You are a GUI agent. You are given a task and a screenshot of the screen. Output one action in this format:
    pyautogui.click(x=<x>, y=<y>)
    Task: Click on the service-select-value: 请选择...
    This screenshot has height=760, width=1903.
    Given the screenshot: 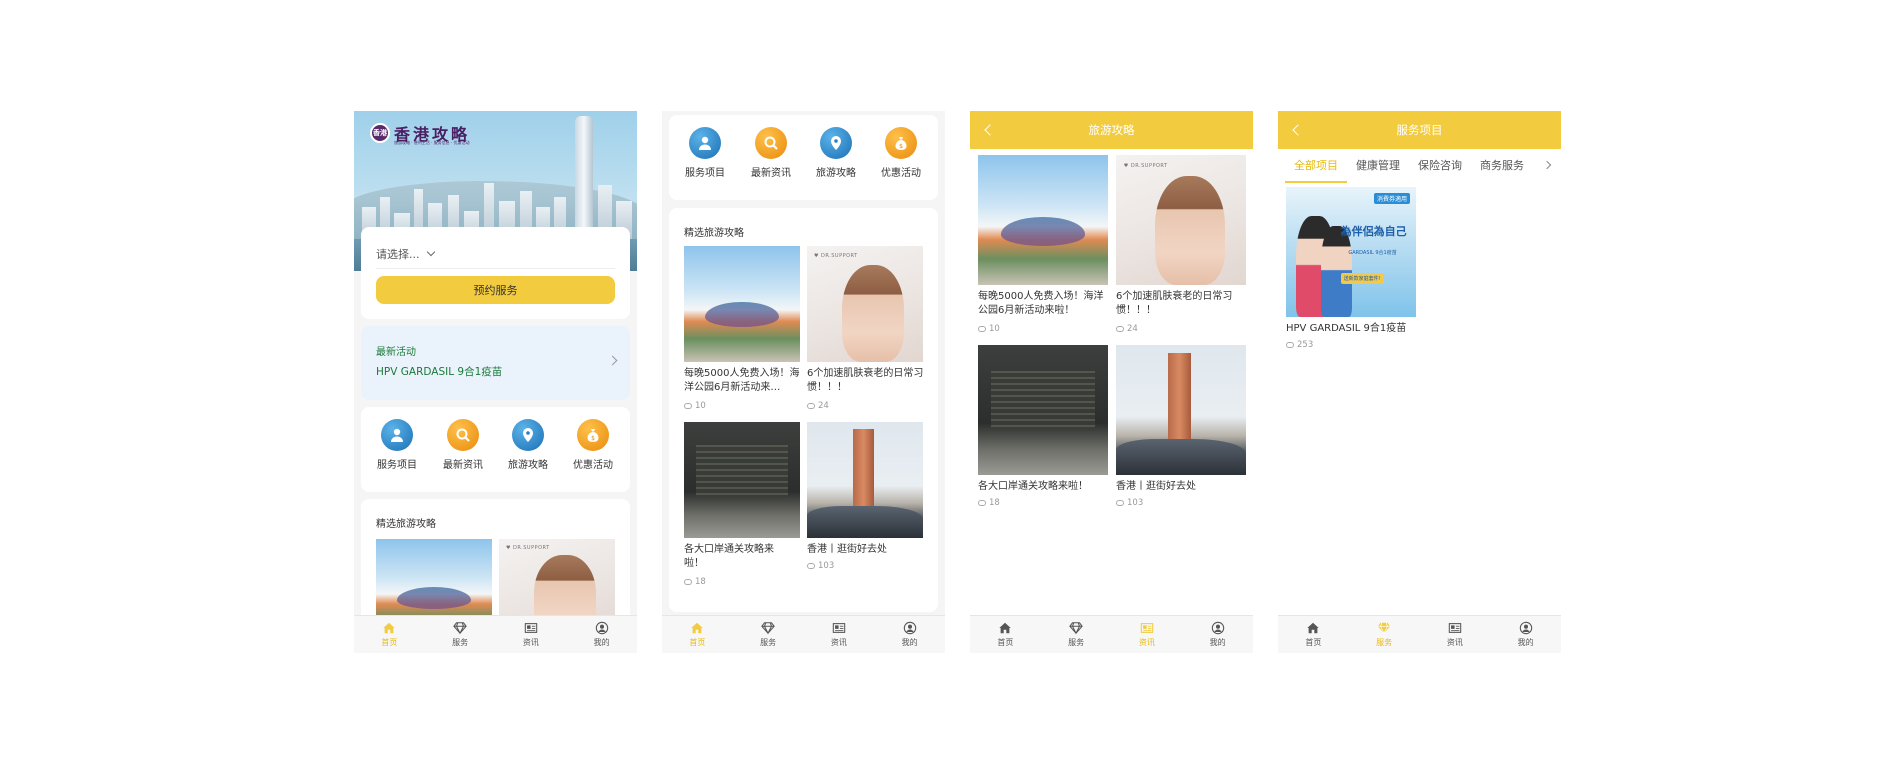 What is the action you would take?
    pyautogui.click(x=398, y=254)
    